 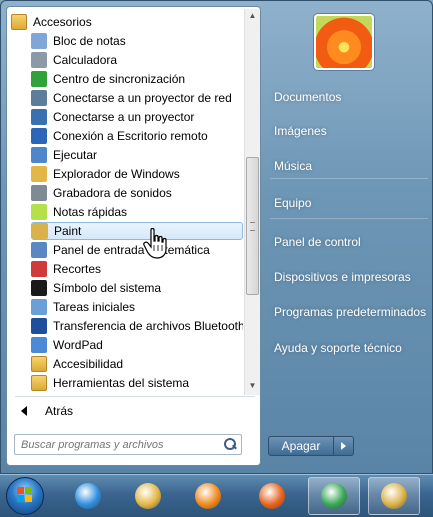 I want to click on windows-logo-icon, so click(x=25, y=495).